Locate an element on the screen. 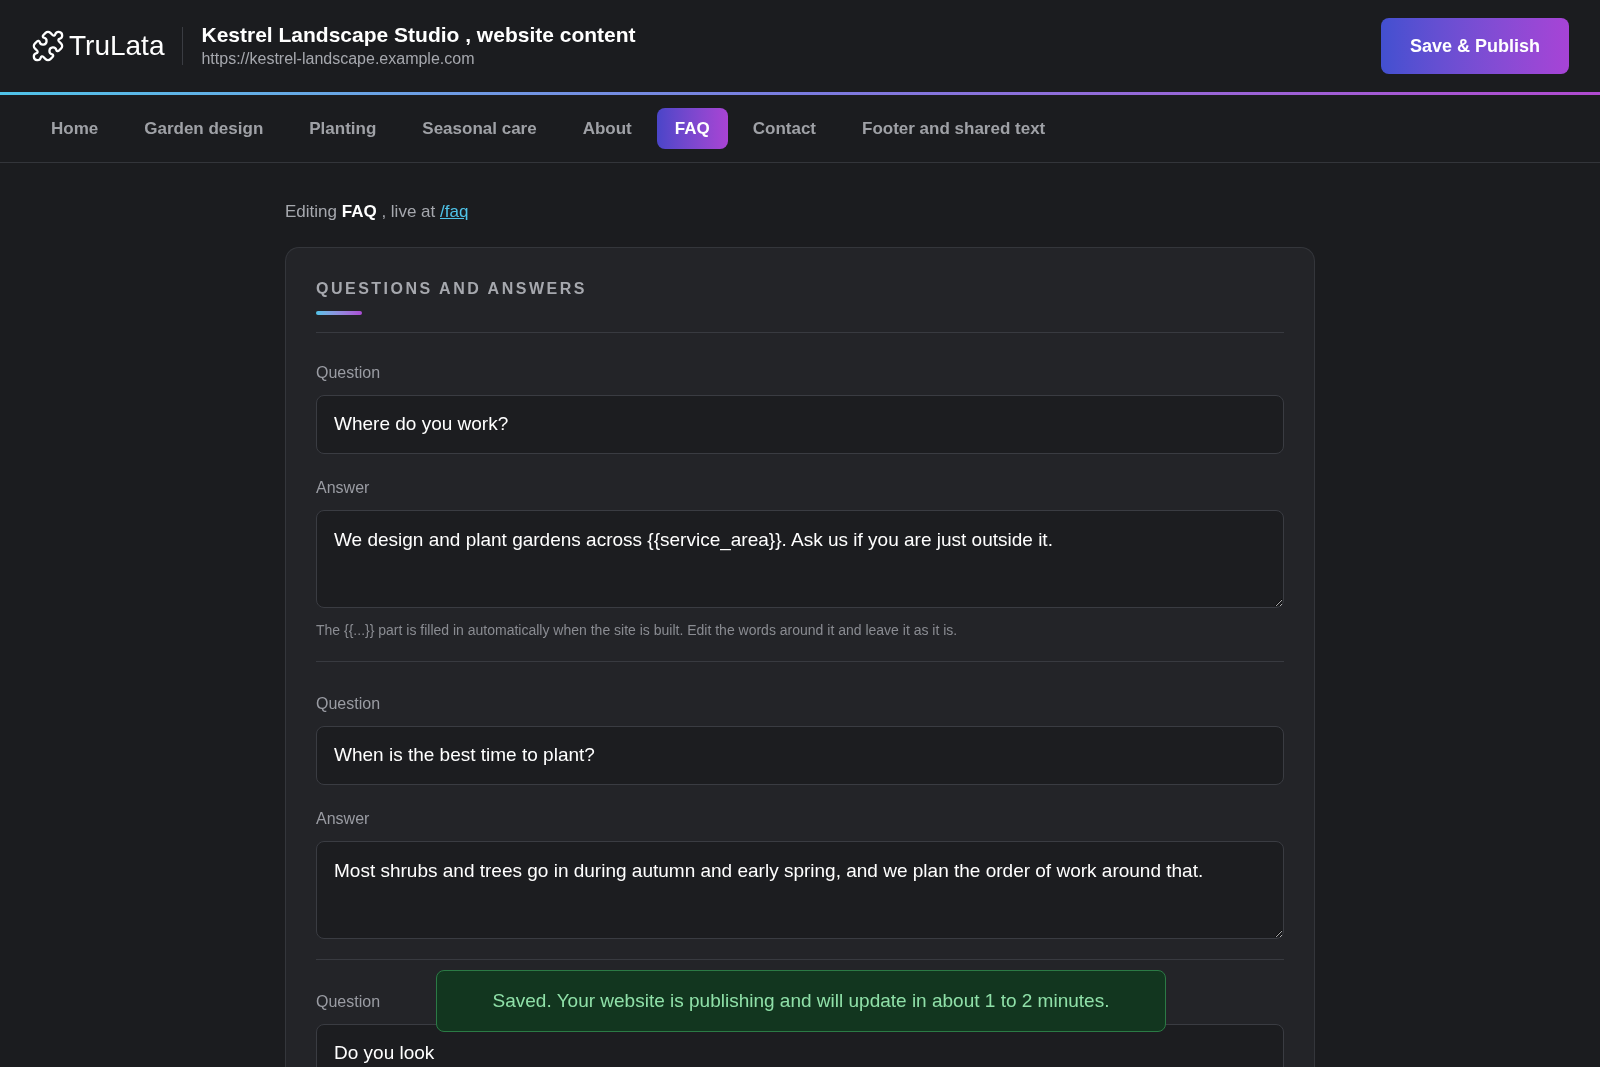 This screenshot has width=1600, height=1067. editing-status-text: Editing FAQ , live at /faq is located at coordinates (377, 212).